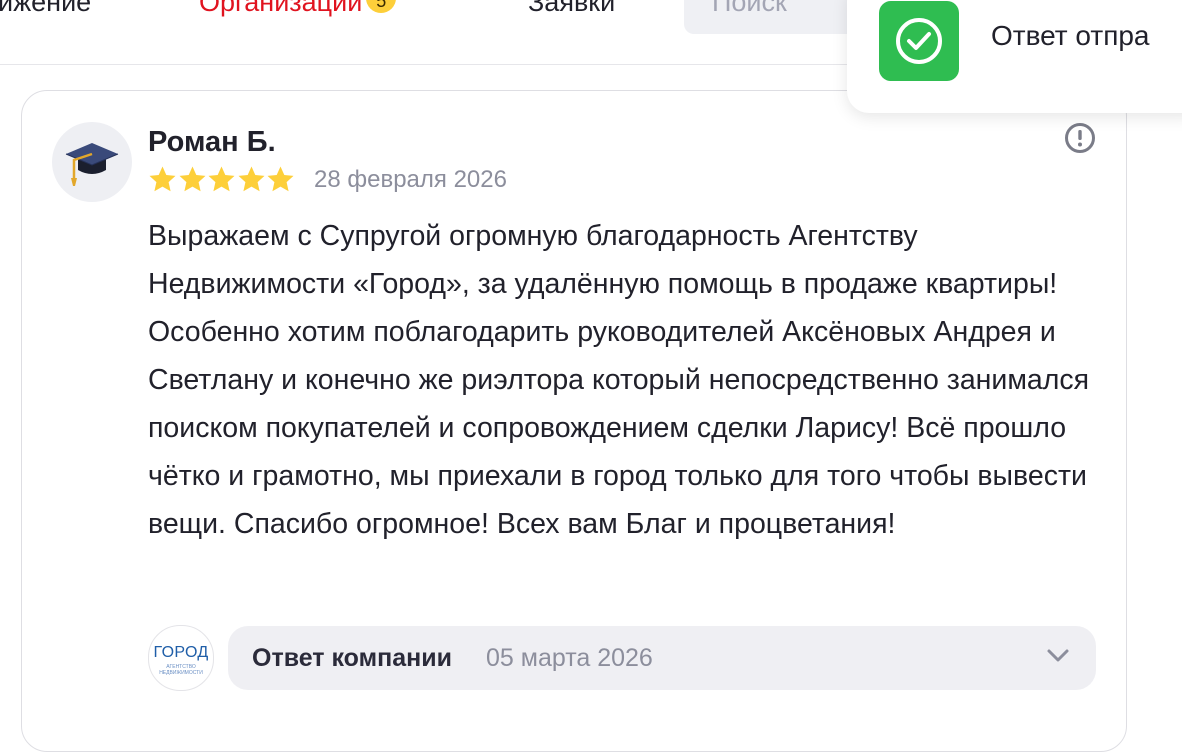 Image resolution: width=1182 pixels, height=752 pixels. Describe the element at coordinates (352, 658) in the screenshot. I see `company-answer-label: Ответ компании` at that location.